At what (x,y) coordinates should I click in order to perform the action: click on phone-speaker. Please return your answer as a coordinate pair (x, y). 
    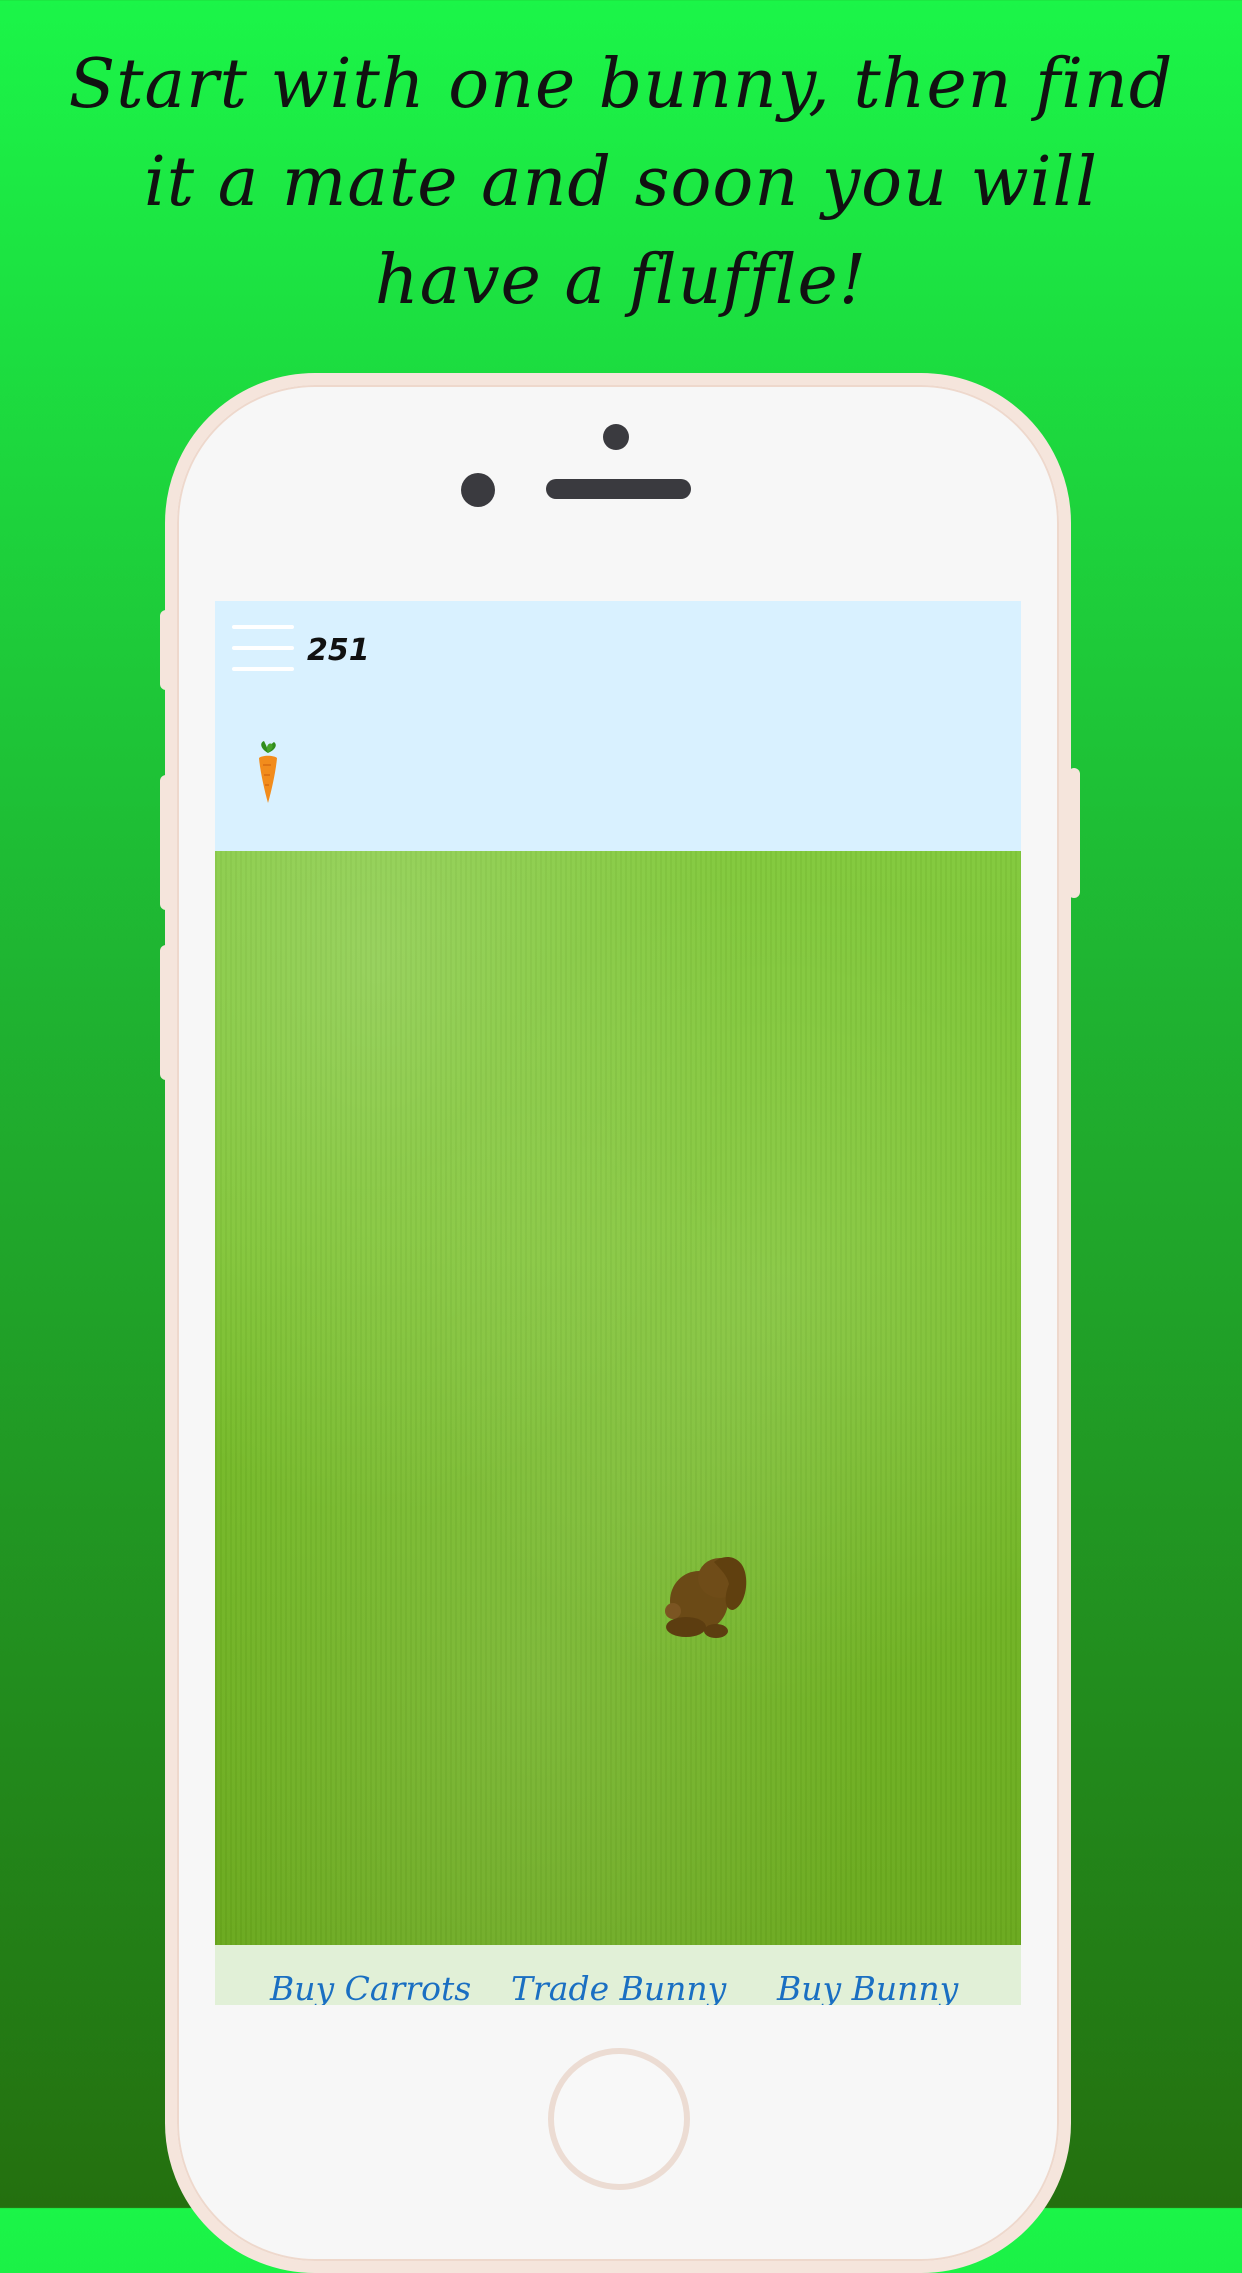
    Looking at the image, I should click on (618, 489).